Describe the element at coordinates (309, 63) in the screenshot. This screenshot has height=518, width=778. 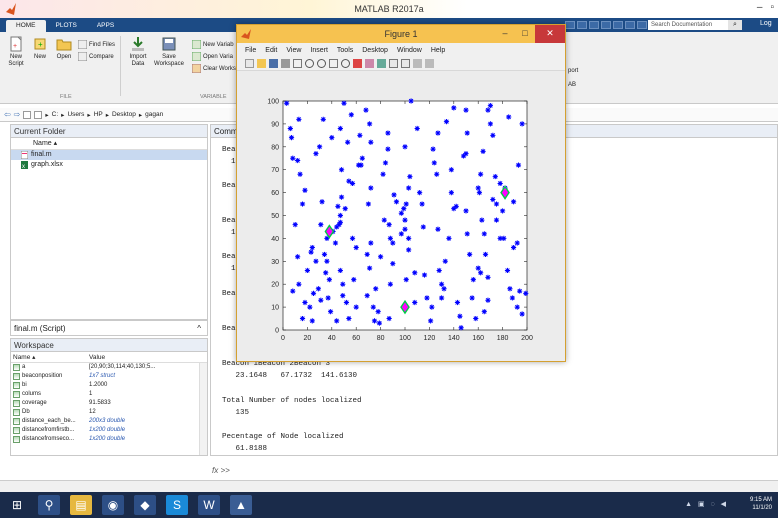
I see `zoom-in-icon` at that location.